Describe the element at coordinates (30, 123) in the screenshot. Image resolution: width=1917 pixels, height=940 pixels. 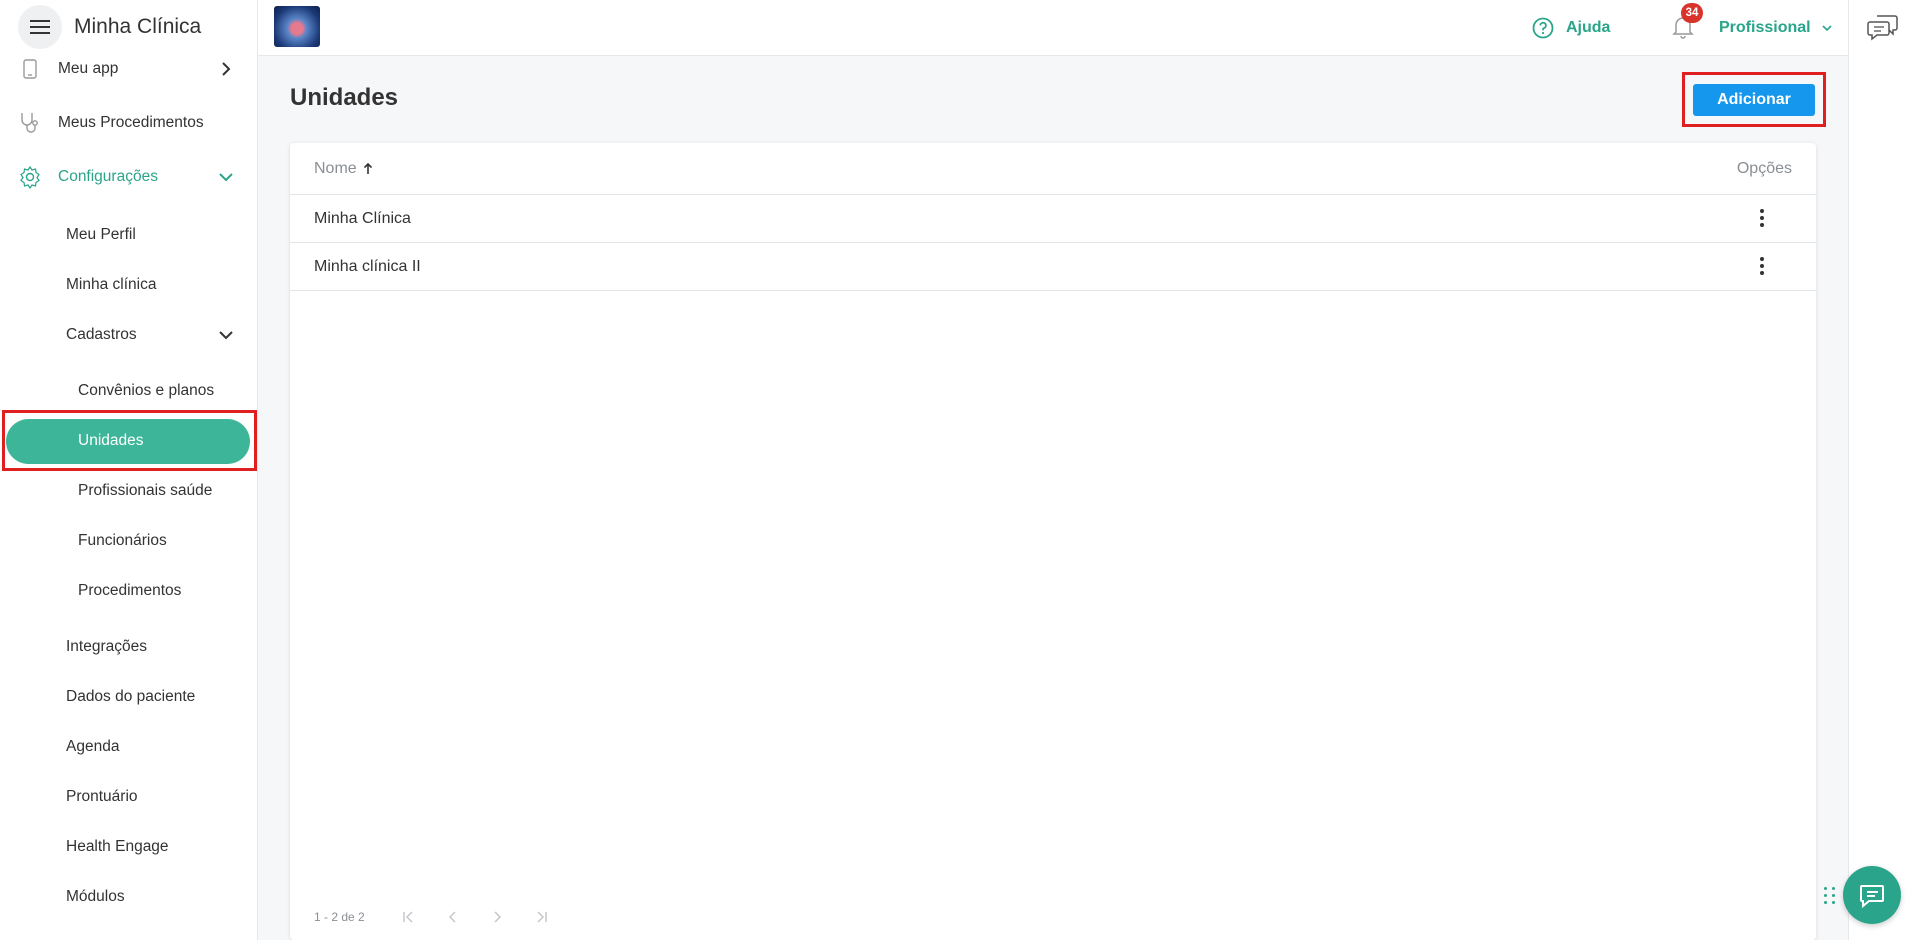
I see `stethoscope-icon` at that location.